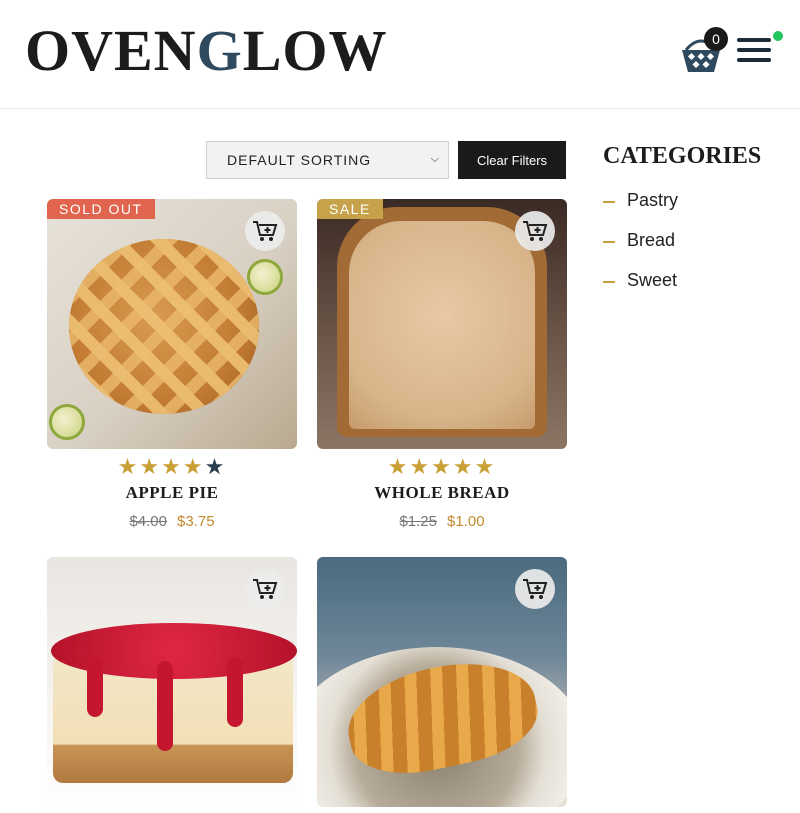  What do you see at coordinates (653, 200) in the screenshot?
I see `category-label: Pastry` at bounding box center [653, 200].